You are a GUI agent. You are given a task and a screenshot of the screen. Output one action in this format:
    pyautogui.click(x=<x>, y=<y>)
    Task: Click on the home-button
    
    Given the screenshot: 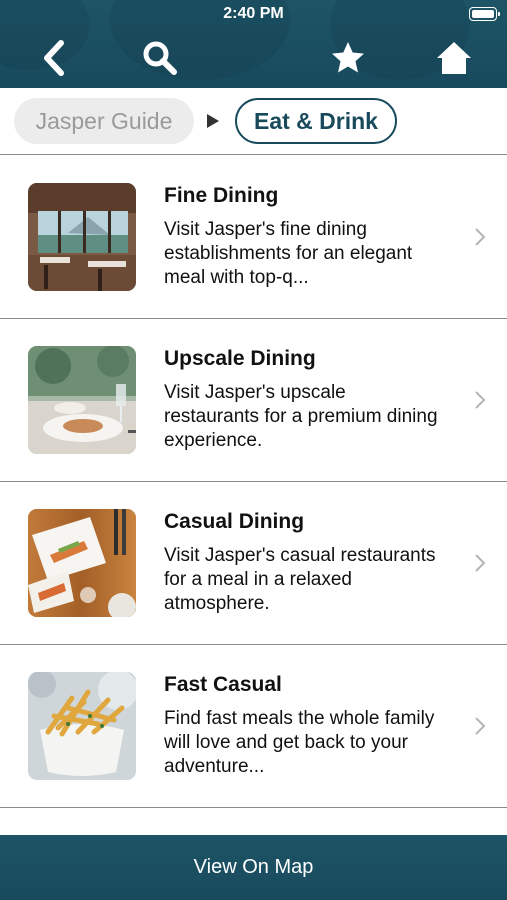 What is the action you would take?
    pyautogui.click(x=454, y=58)
    